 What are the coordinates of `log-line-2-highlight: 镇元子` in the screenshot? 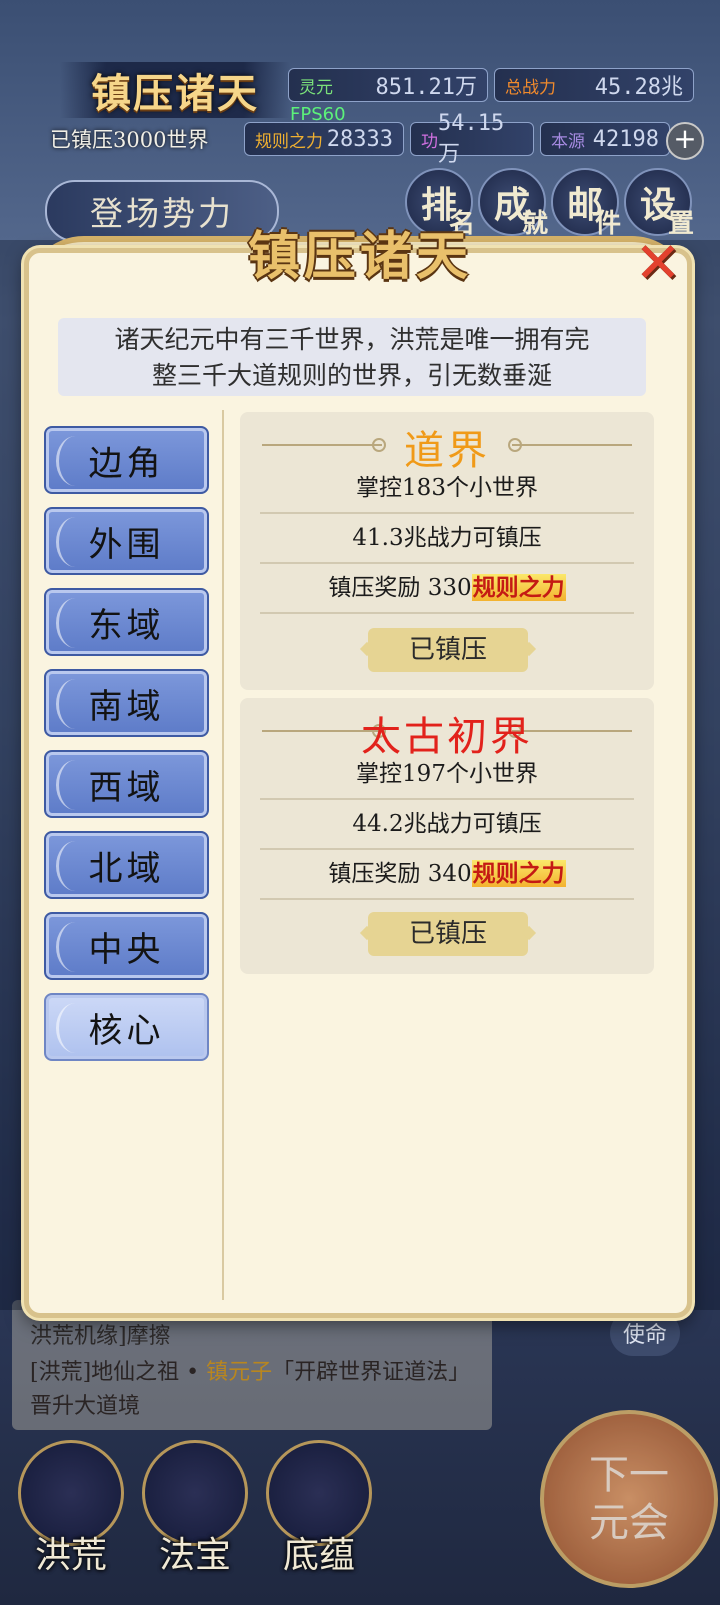 It's located at (239, 1372).